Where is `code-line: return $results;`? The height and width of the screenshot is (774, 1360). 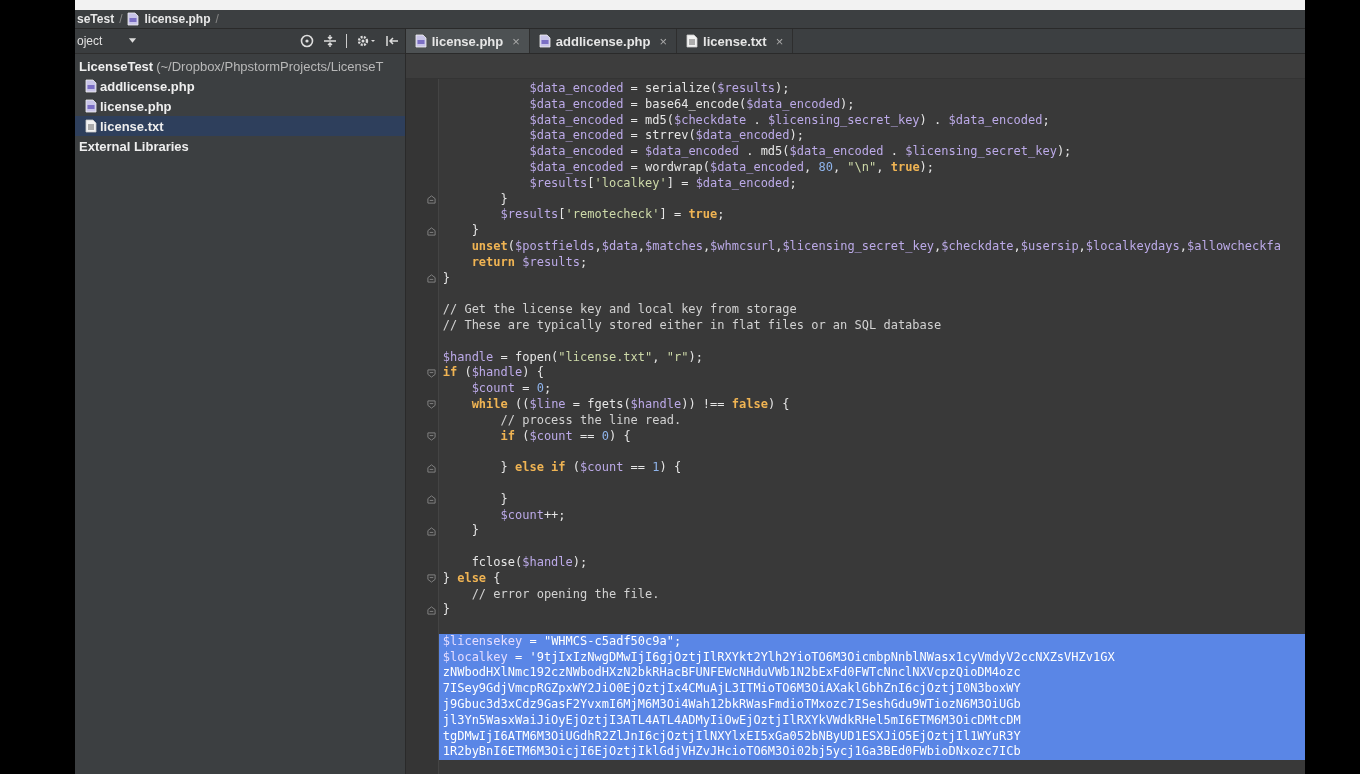
code-line: return $results; is located at coordinates (529, 262).